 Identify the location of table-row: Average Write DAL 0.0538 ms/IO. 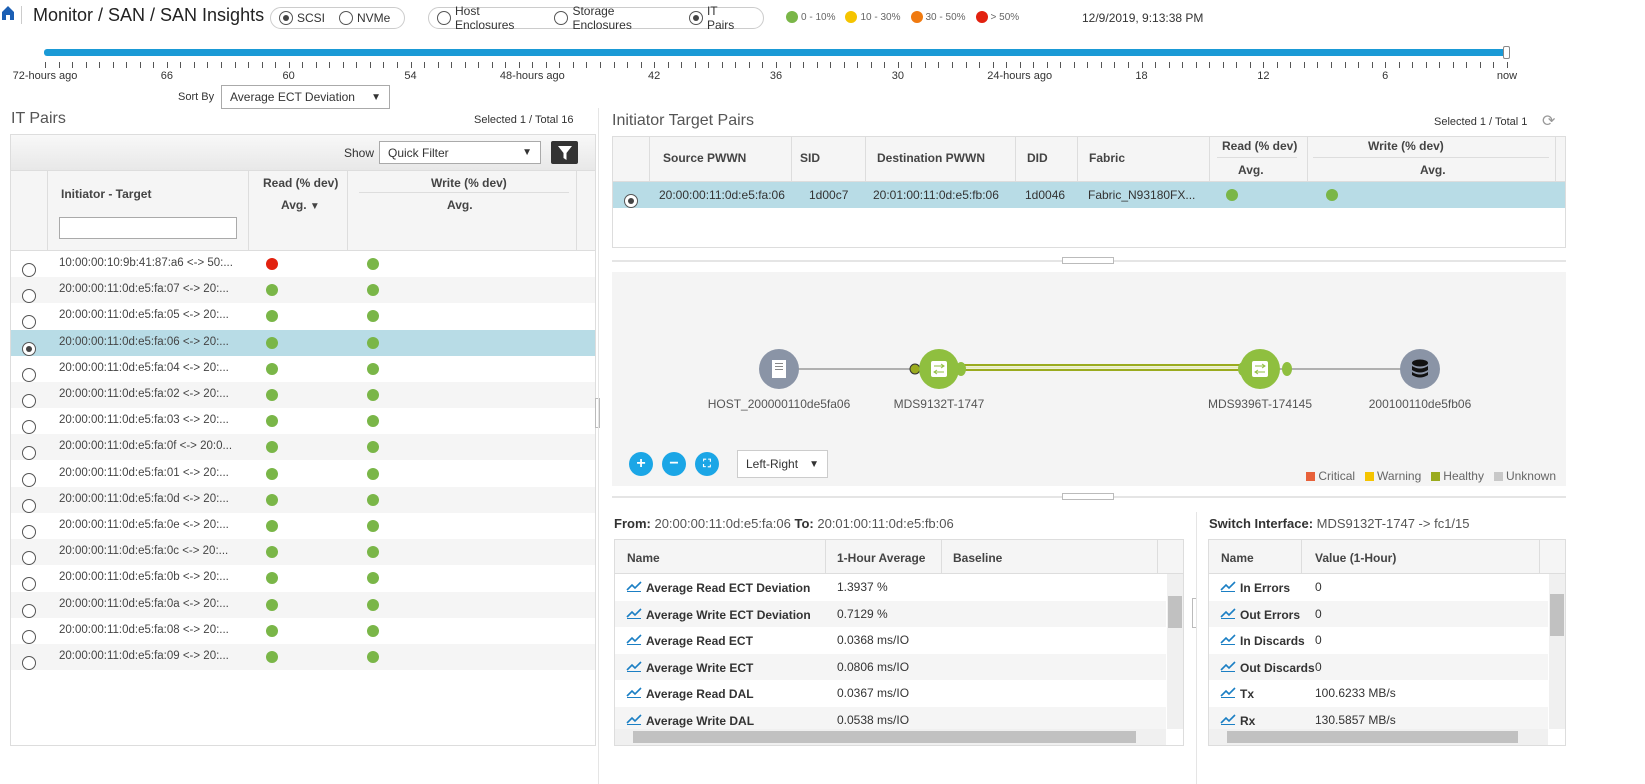
(890, 717).